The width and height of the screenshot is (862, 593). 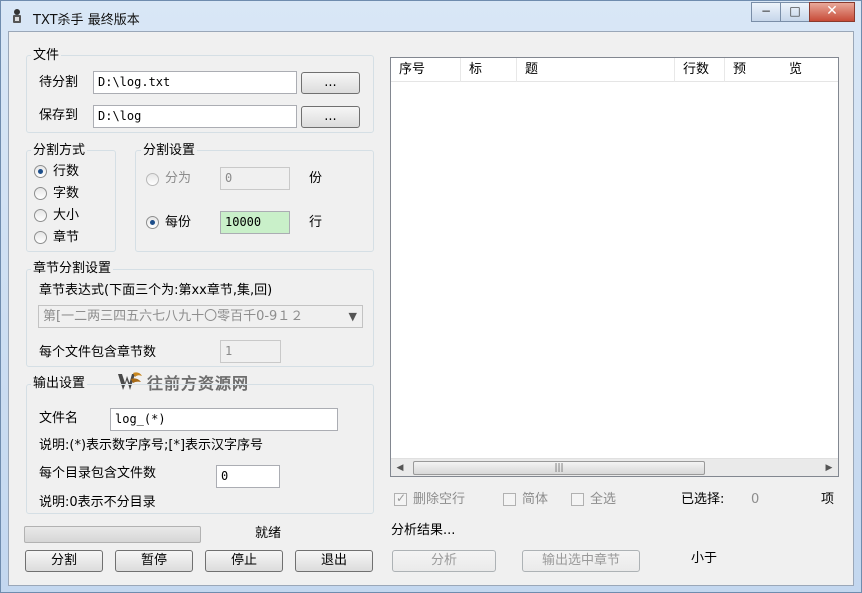 What do you see at coordinates (577, 499) in the screenshot?
I see `select-all-checkbox` at bounding box center [577, 499].